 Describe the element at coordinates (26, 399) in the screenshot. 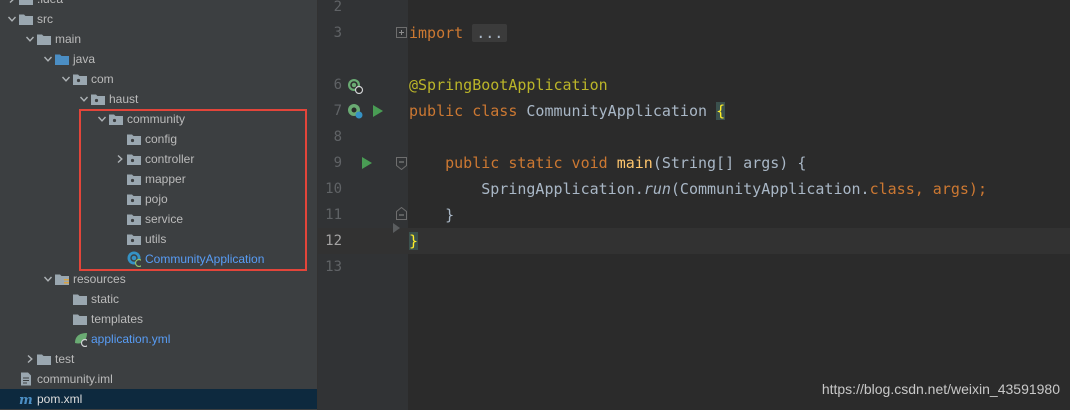

I see `maven-icon: m` at that location.